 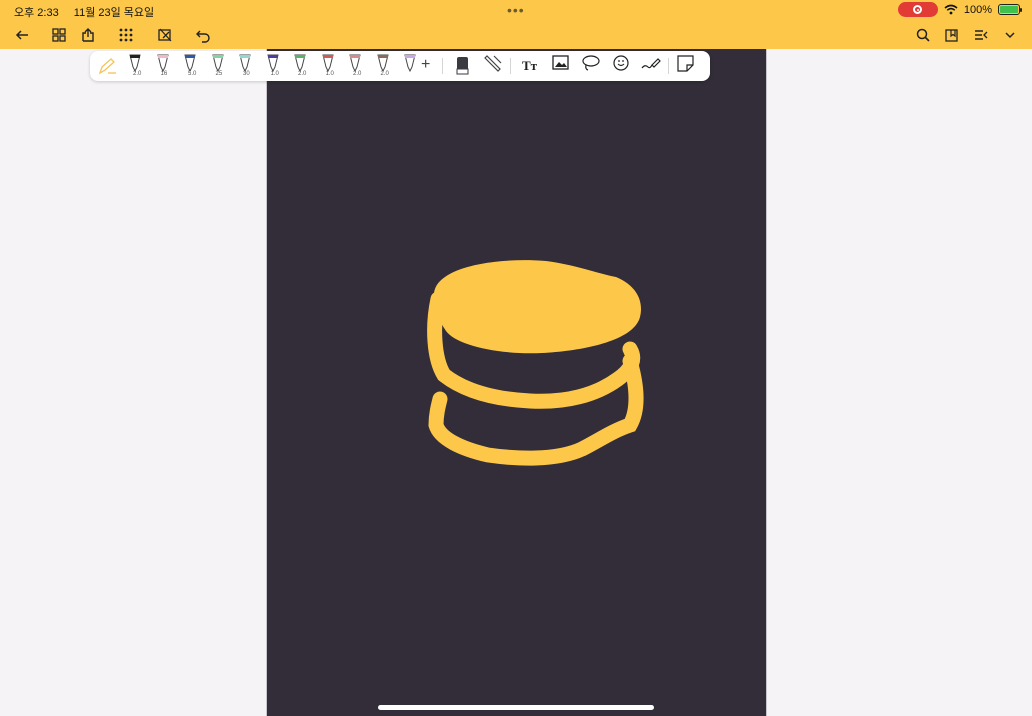 I want to click on sticky-note-icon, so click(x=685, y=63).